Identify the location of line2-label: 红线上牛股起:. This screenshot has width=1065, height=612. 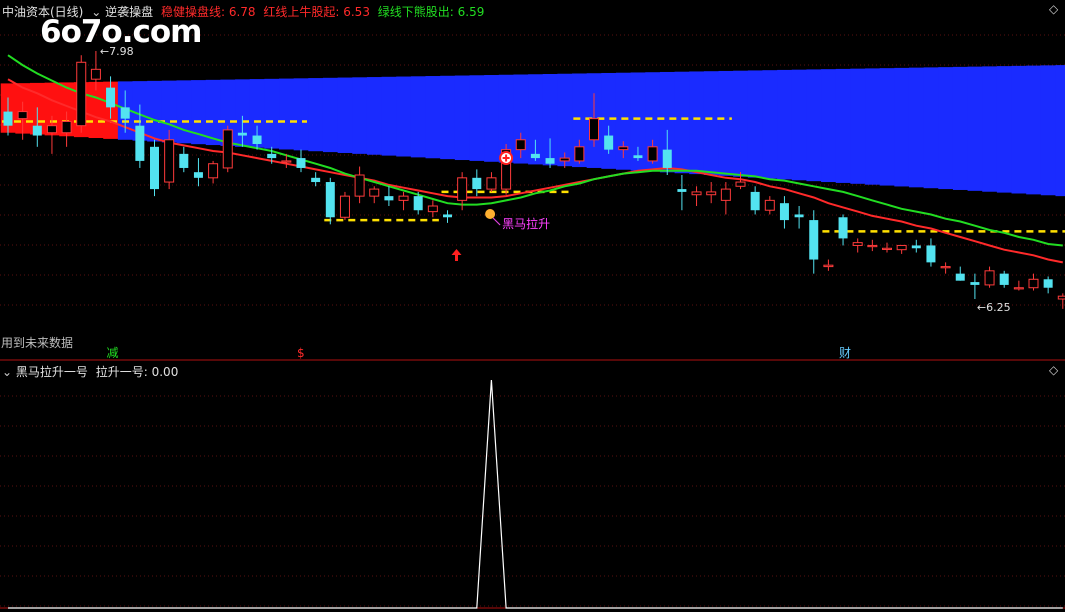
(301, 12).